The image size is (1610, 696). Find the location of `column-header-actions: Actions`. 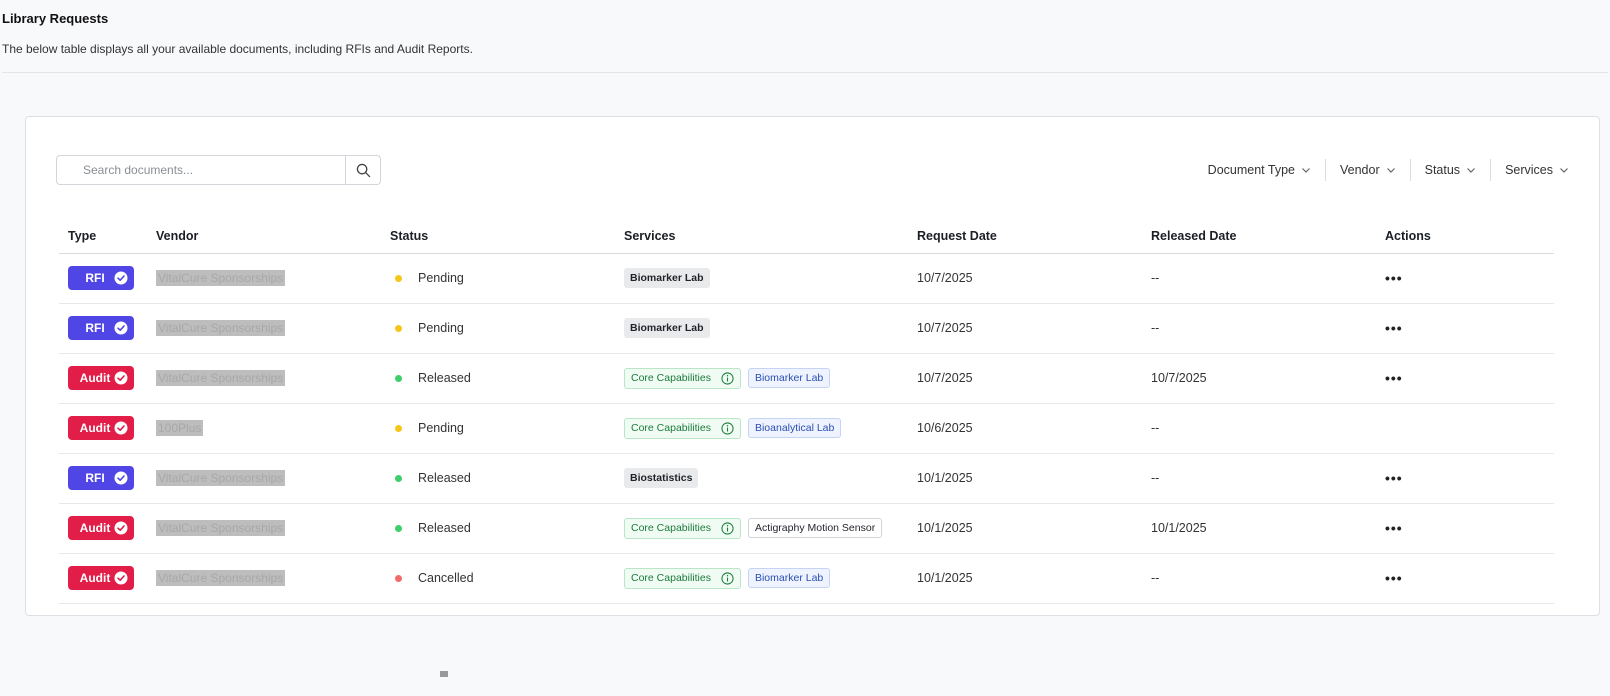

column-header-actions: Actions is located at coordinates (1465, 237).